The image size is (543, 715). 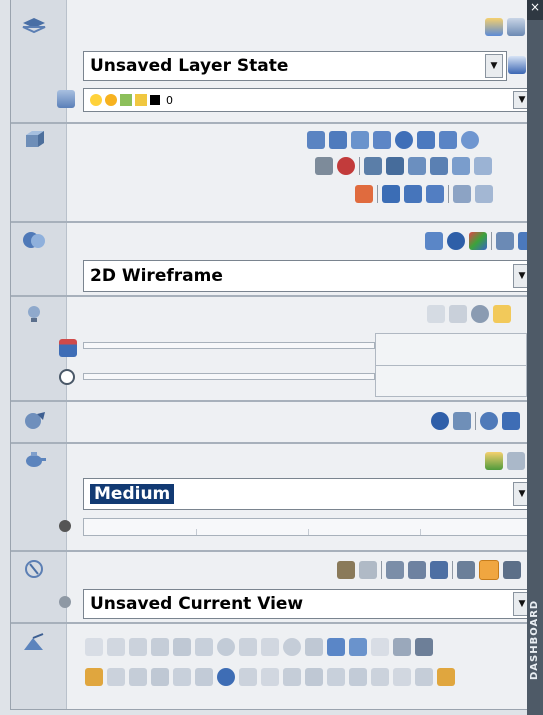 I want to click on materials-icon, so click(x=34, y=421).